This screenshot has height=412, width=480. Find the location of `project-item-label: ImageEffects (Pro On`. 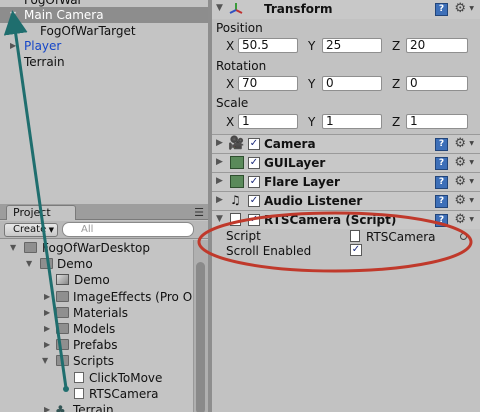

project-item-label: ImageEffects (Pro On is located at coordinates (132, 297).